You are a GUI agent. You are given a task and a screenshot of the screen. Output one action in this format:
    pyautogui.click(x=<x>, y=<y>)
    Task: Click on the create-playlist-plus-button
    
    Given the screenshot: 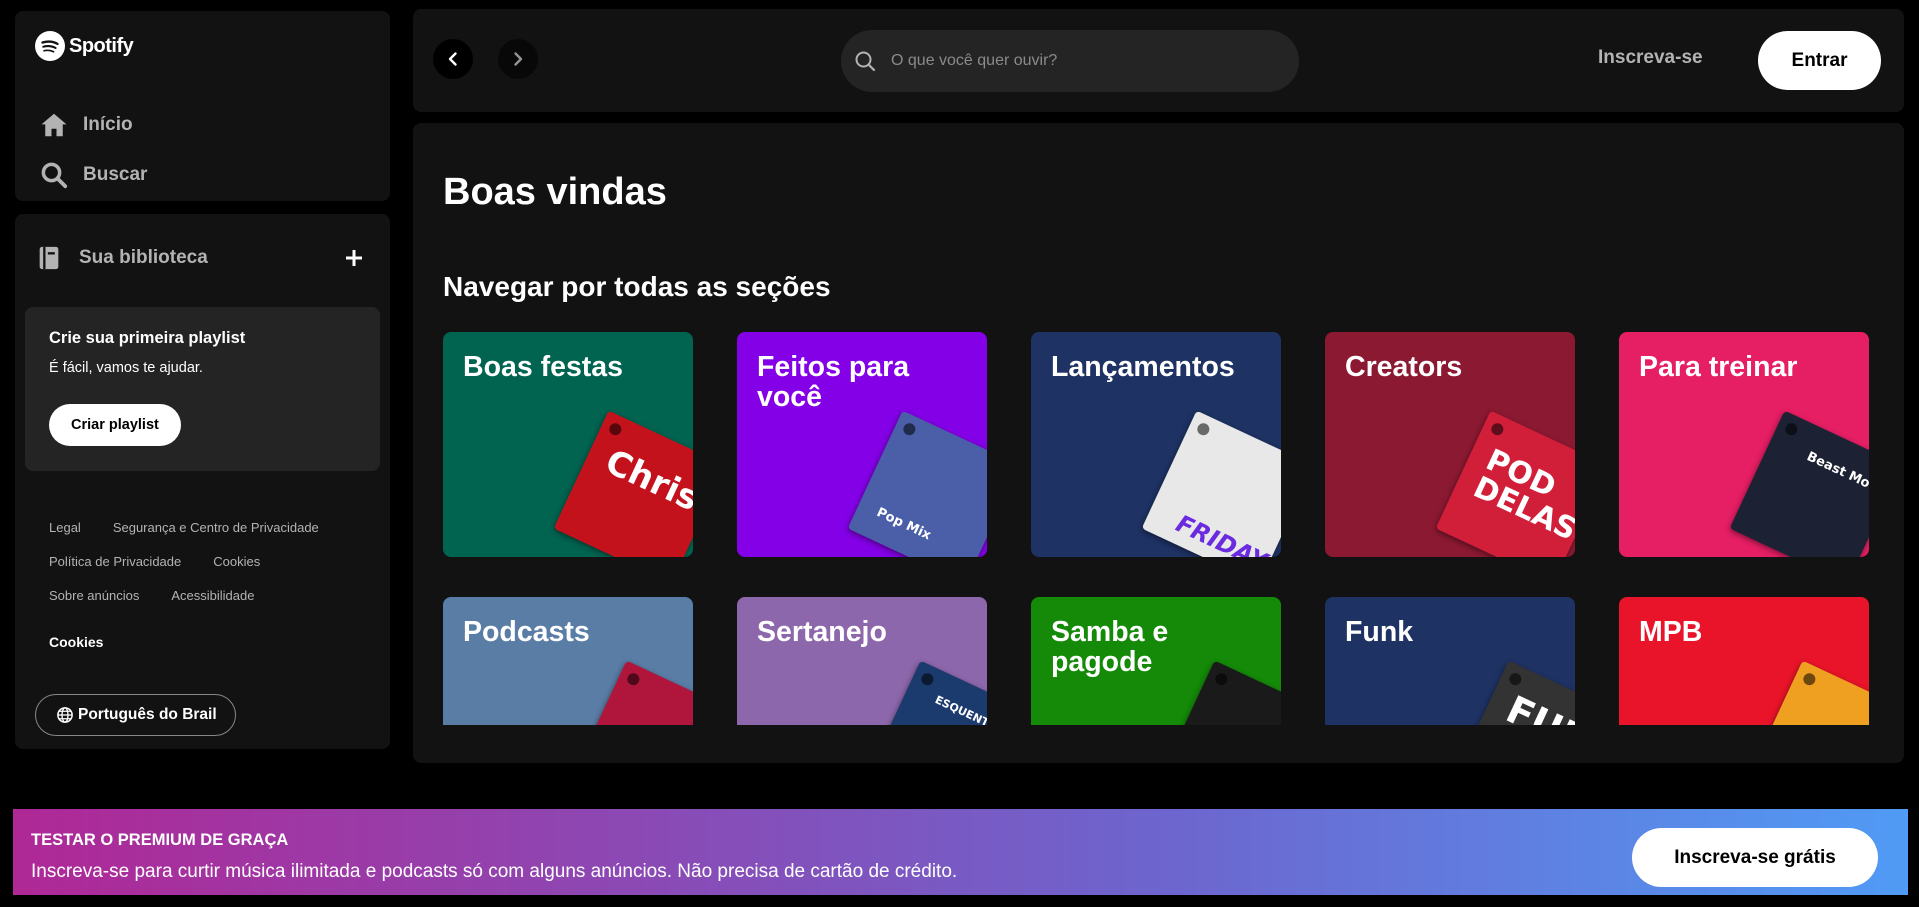 What is the action you would take?
    pyautogui.click(x=354, y=258)
    